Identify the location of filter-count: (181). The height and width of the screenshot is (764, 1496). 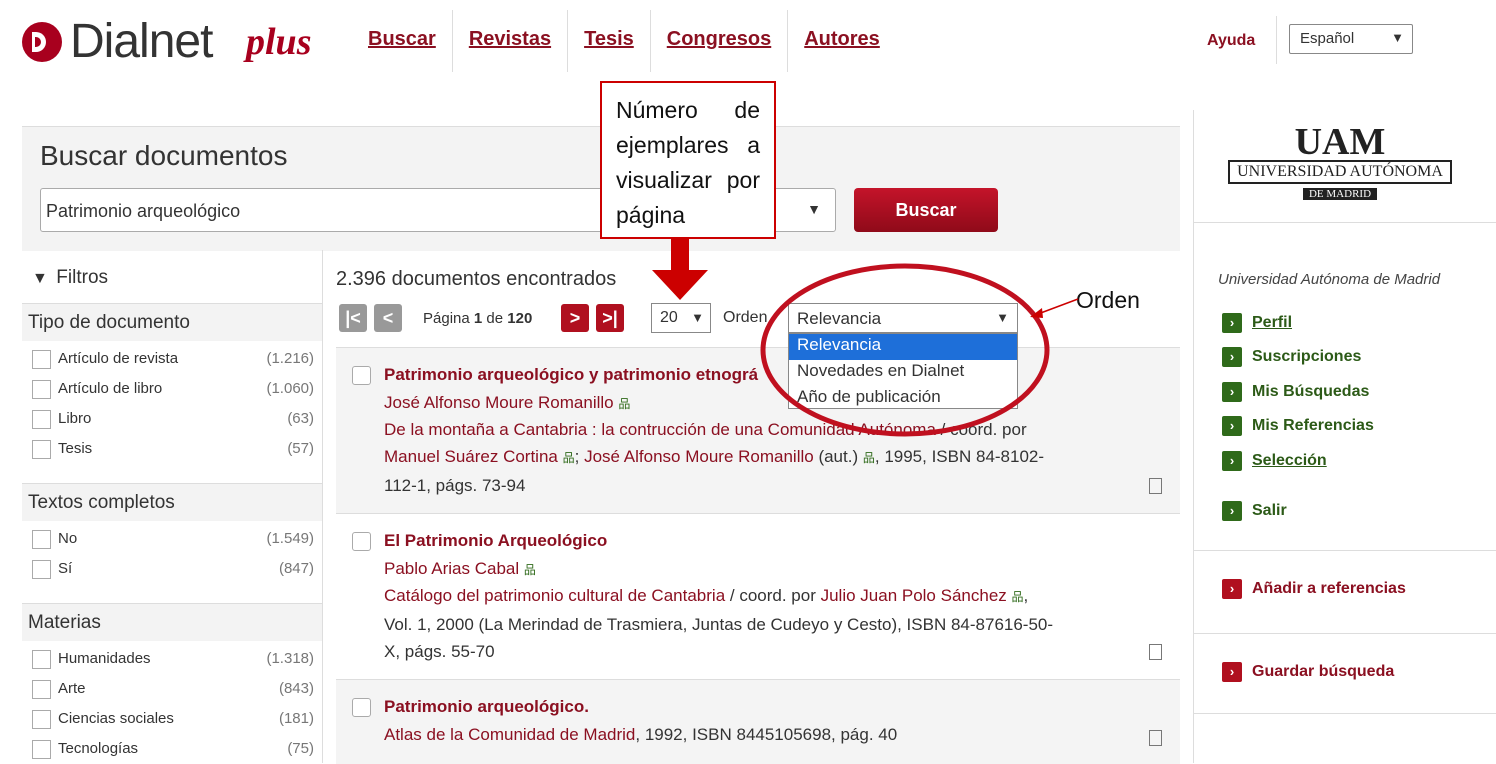
(296, 718).